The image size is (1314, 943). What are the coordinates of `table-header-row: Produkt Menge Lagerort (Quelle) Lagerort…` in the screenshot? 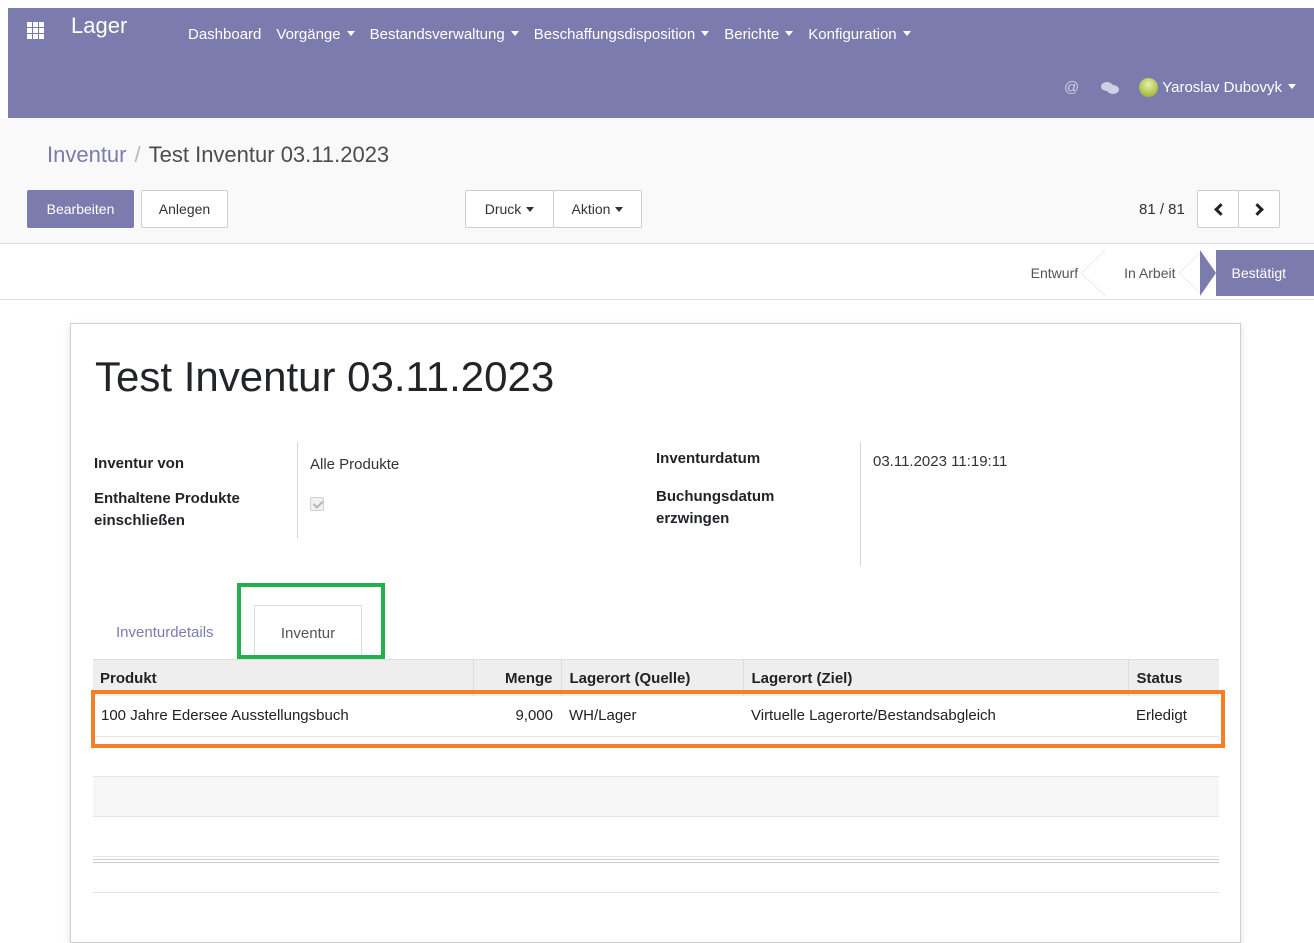 It's located at (656, 678).